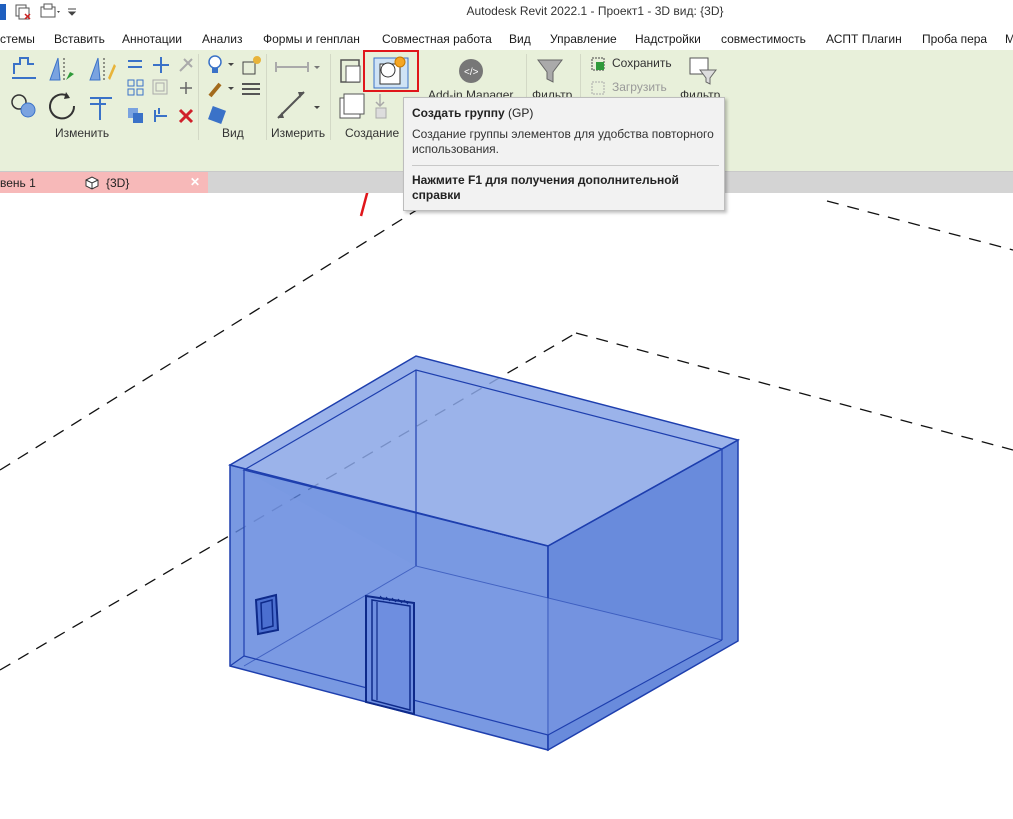 This screenshot has height=819, width=1013. I want to click on menu-analyze: Анализ, so click(222, 39).